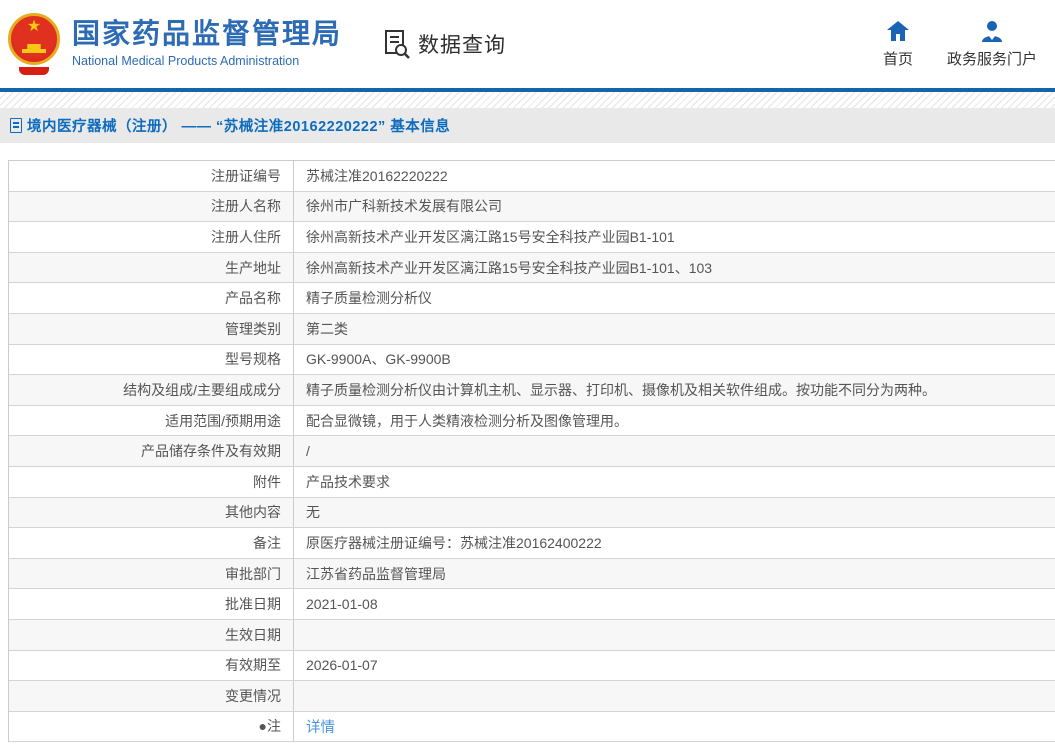 This screenshot has width=1055, height=745. I want to click on row-value: 产品技术要求, so click(348, 481).